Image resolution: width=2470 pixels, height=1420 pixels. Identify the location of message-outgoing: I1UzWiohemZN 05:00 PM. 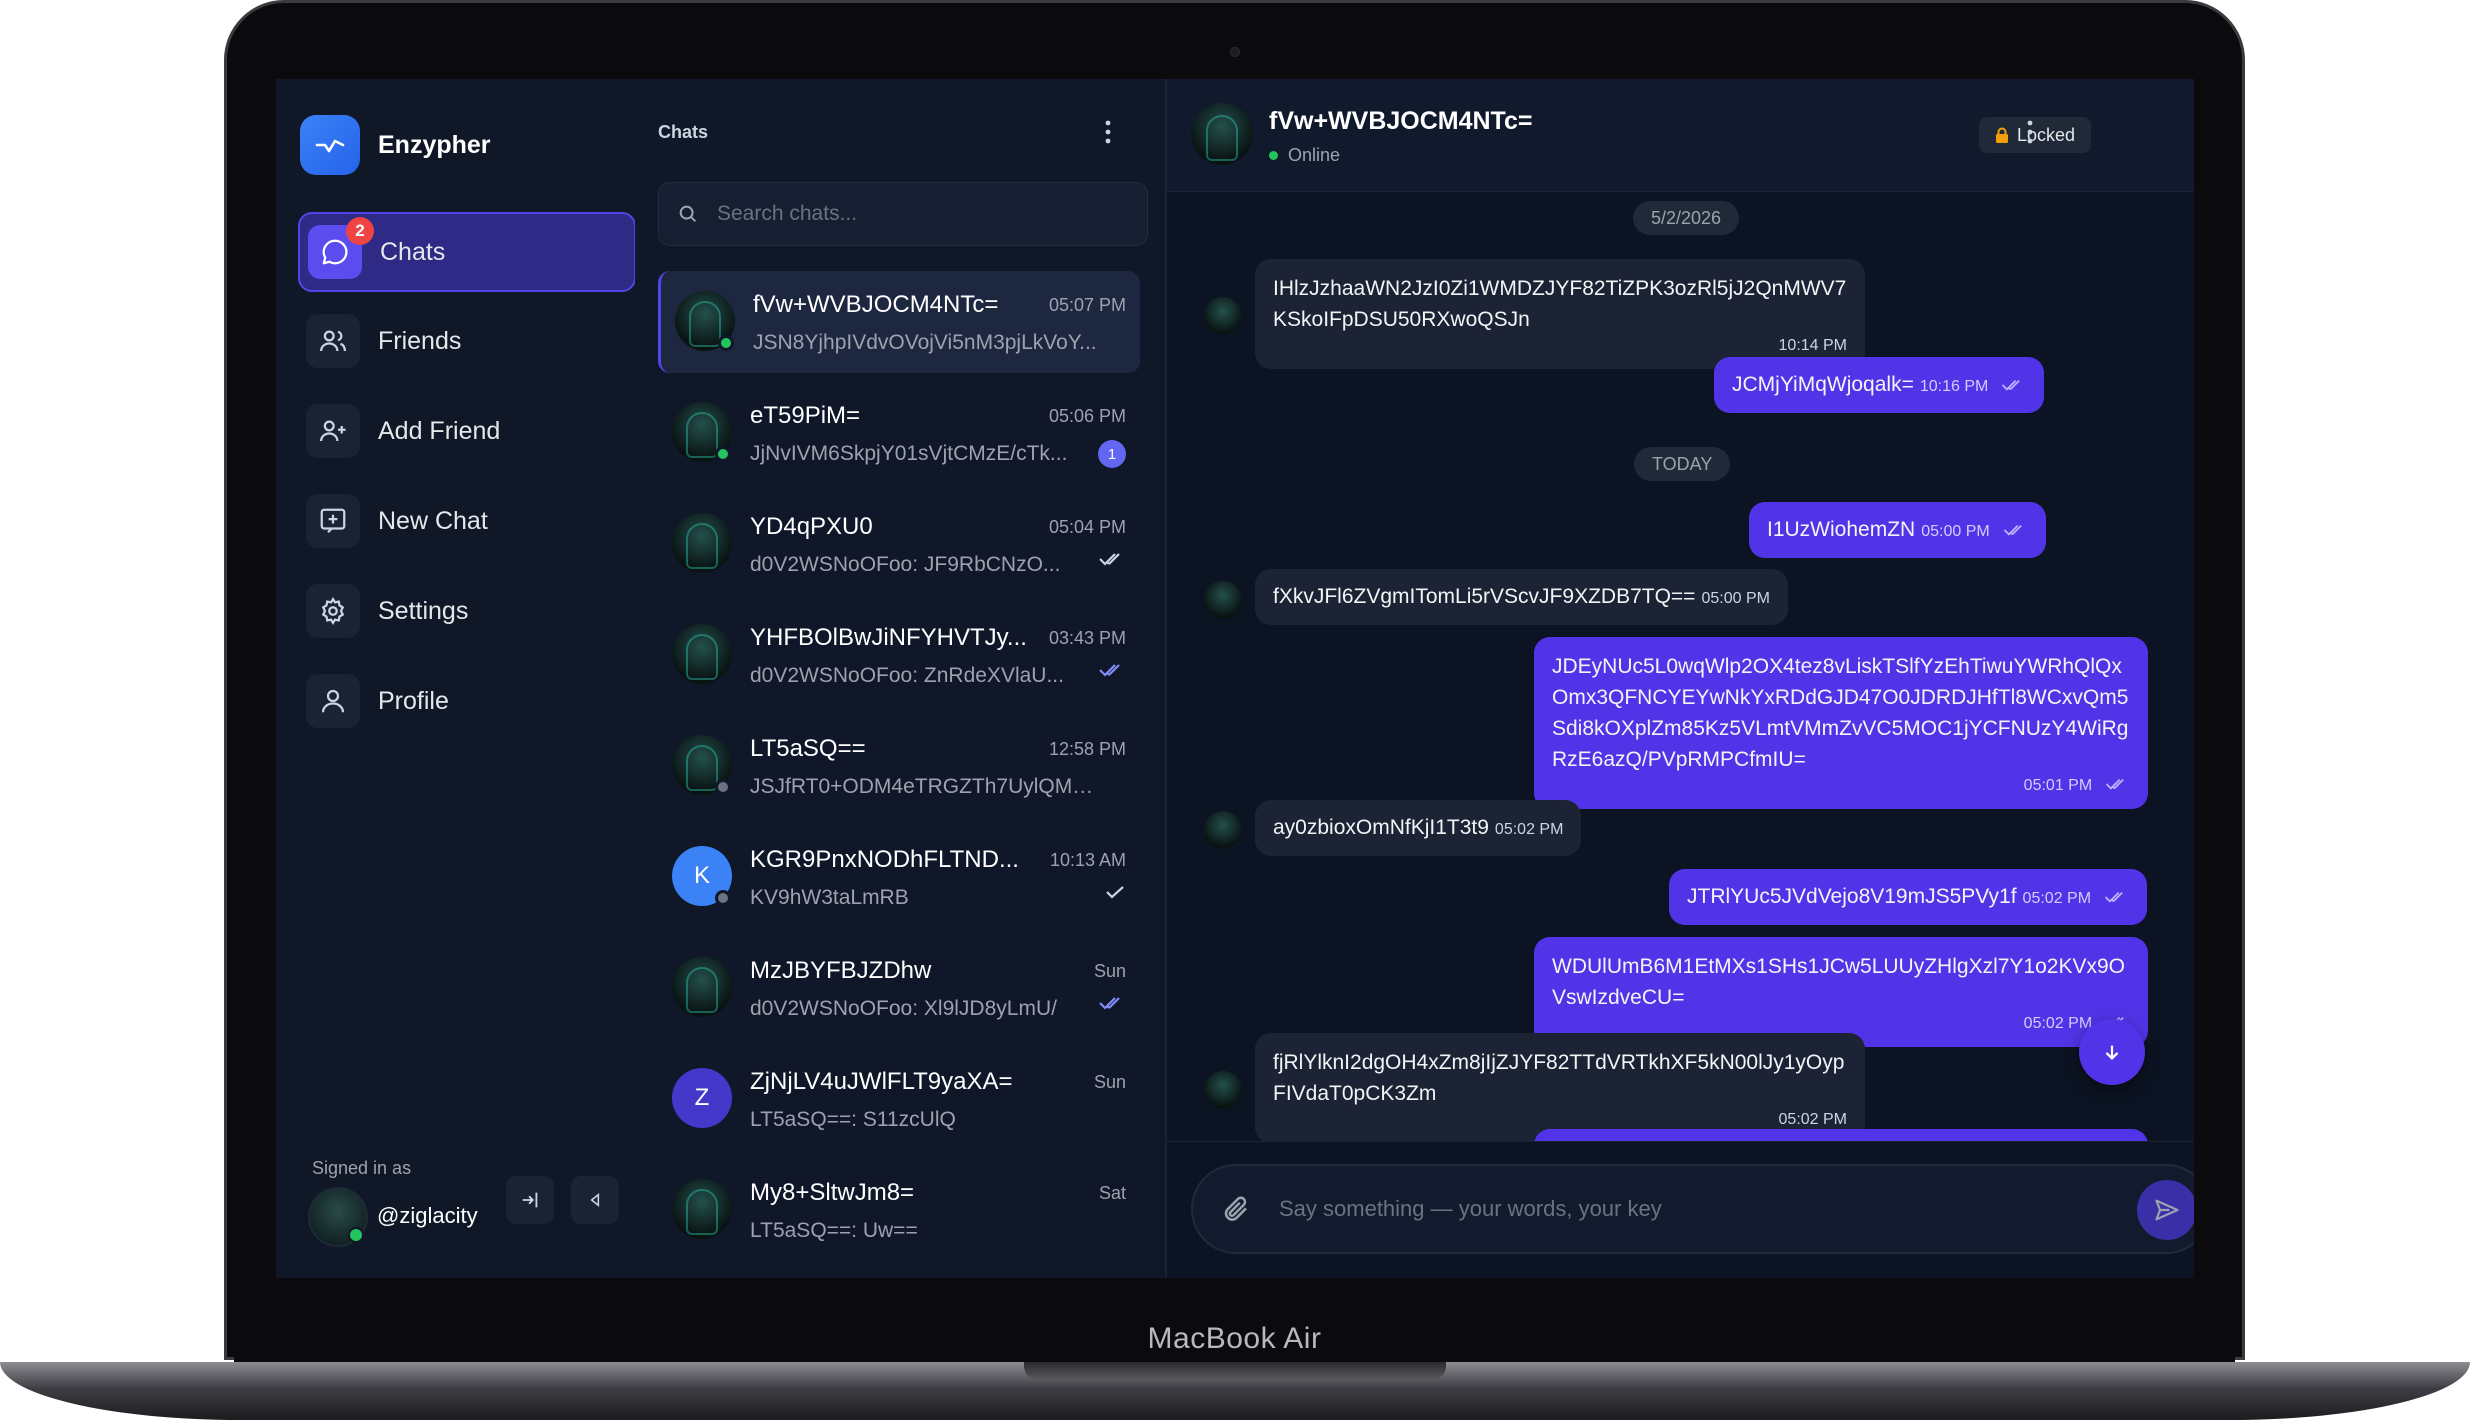
(1897, 530).